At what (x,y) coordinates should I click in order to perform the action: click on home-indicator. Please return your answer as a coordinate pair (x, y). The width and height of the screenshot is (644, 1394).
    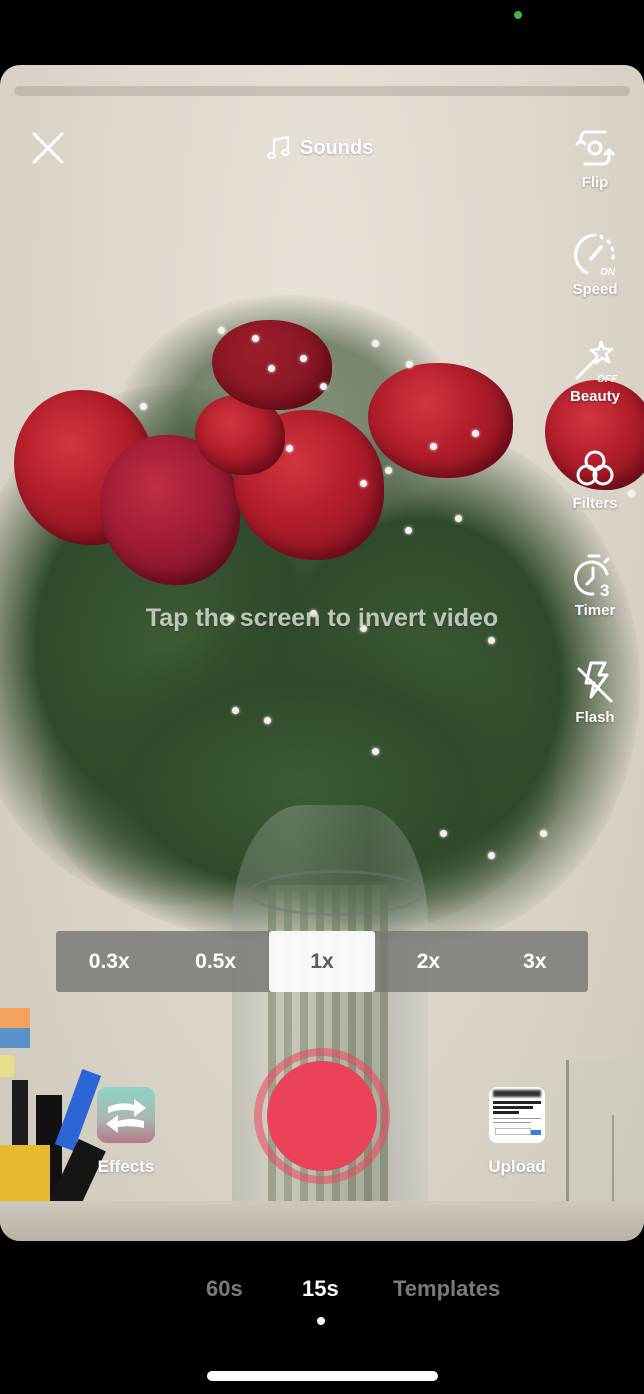
    Looking at the image, I should click on (322, 1376).